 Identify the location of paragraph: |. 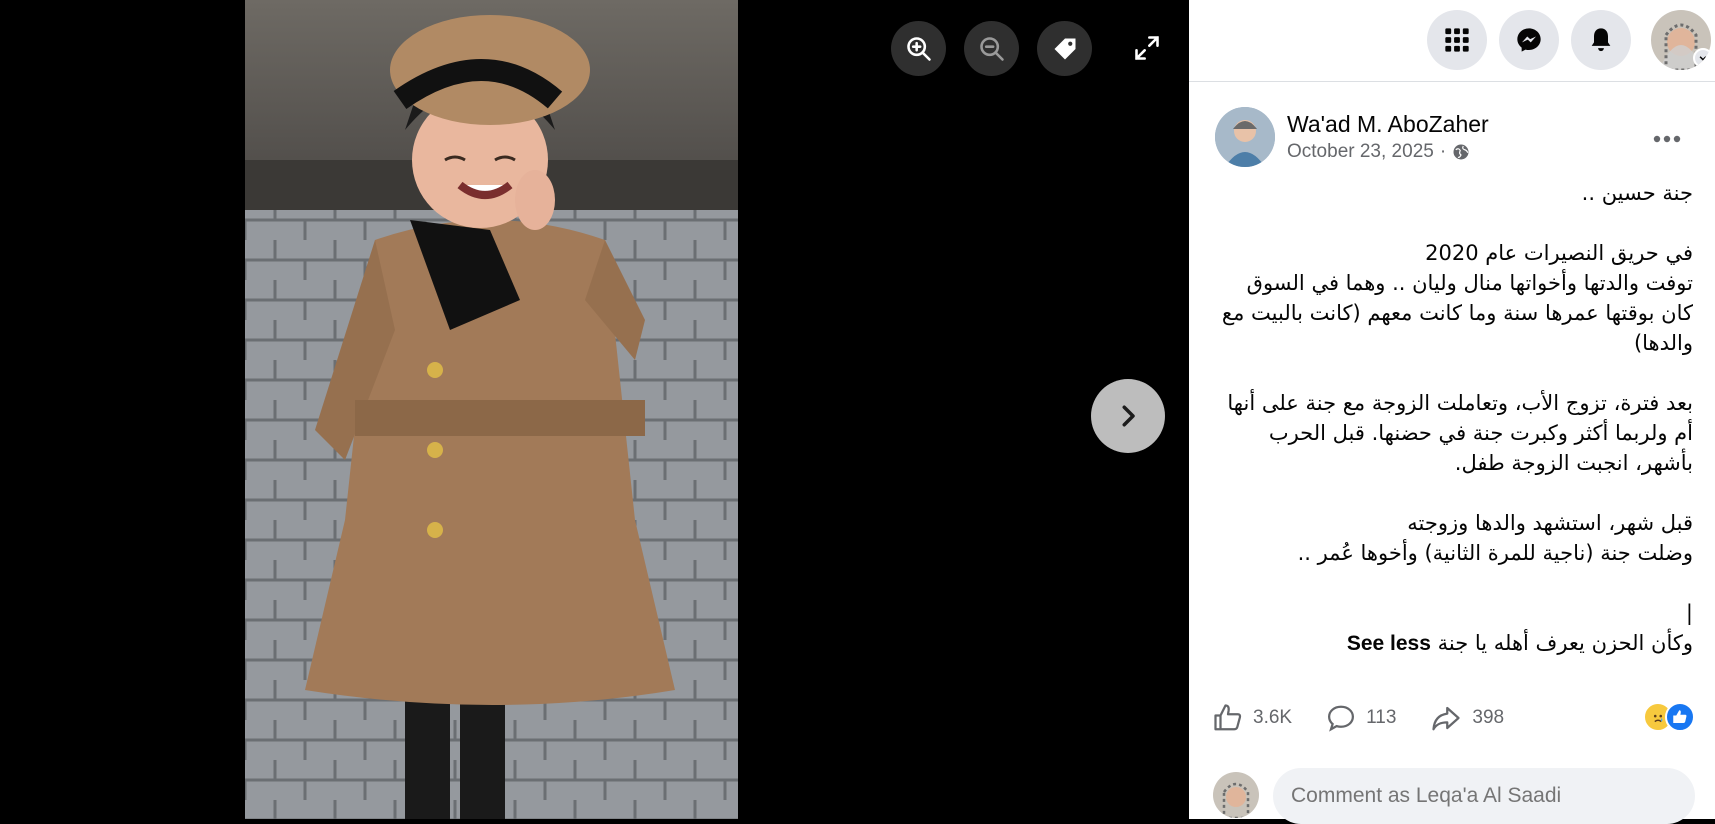
(1451, 613).